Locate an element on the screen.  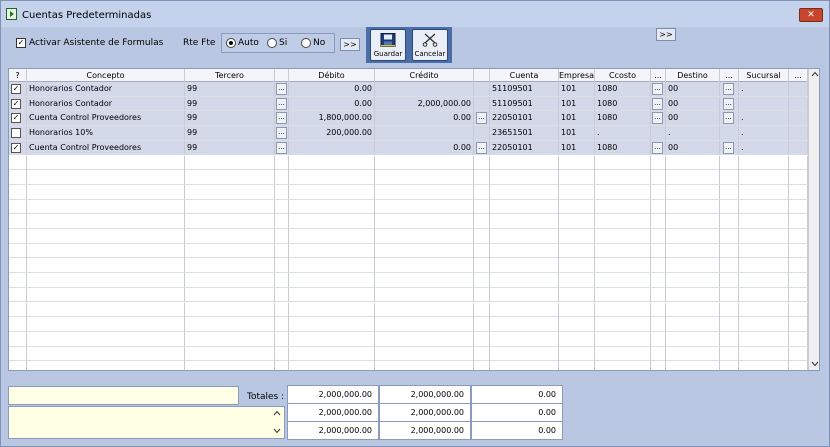
notes-textarea is located at coordinates (146, 422).